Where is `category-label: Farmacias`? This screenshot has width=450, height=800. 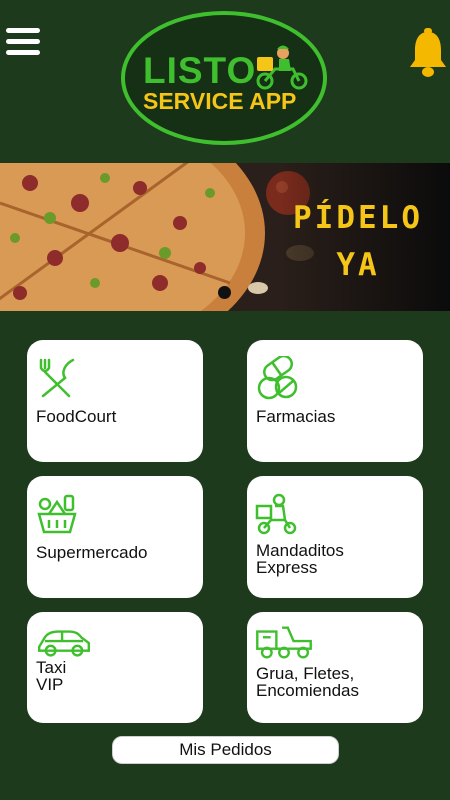
category-label: Farmacias is located at coordinates (296, 416).